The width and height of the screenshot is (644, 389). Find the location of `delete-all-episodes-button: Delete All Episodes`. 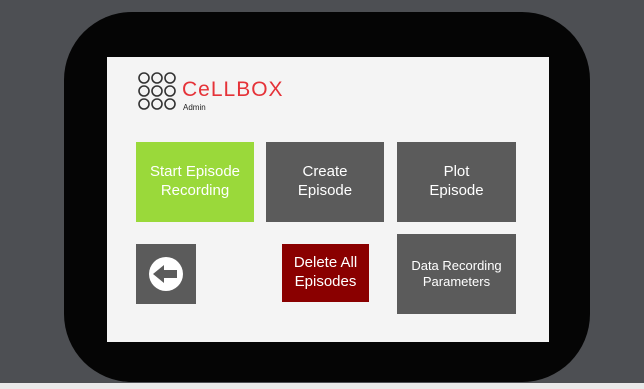

delete-all-episodes-button: Delete All Episodes is located at coordinates (325, 273).